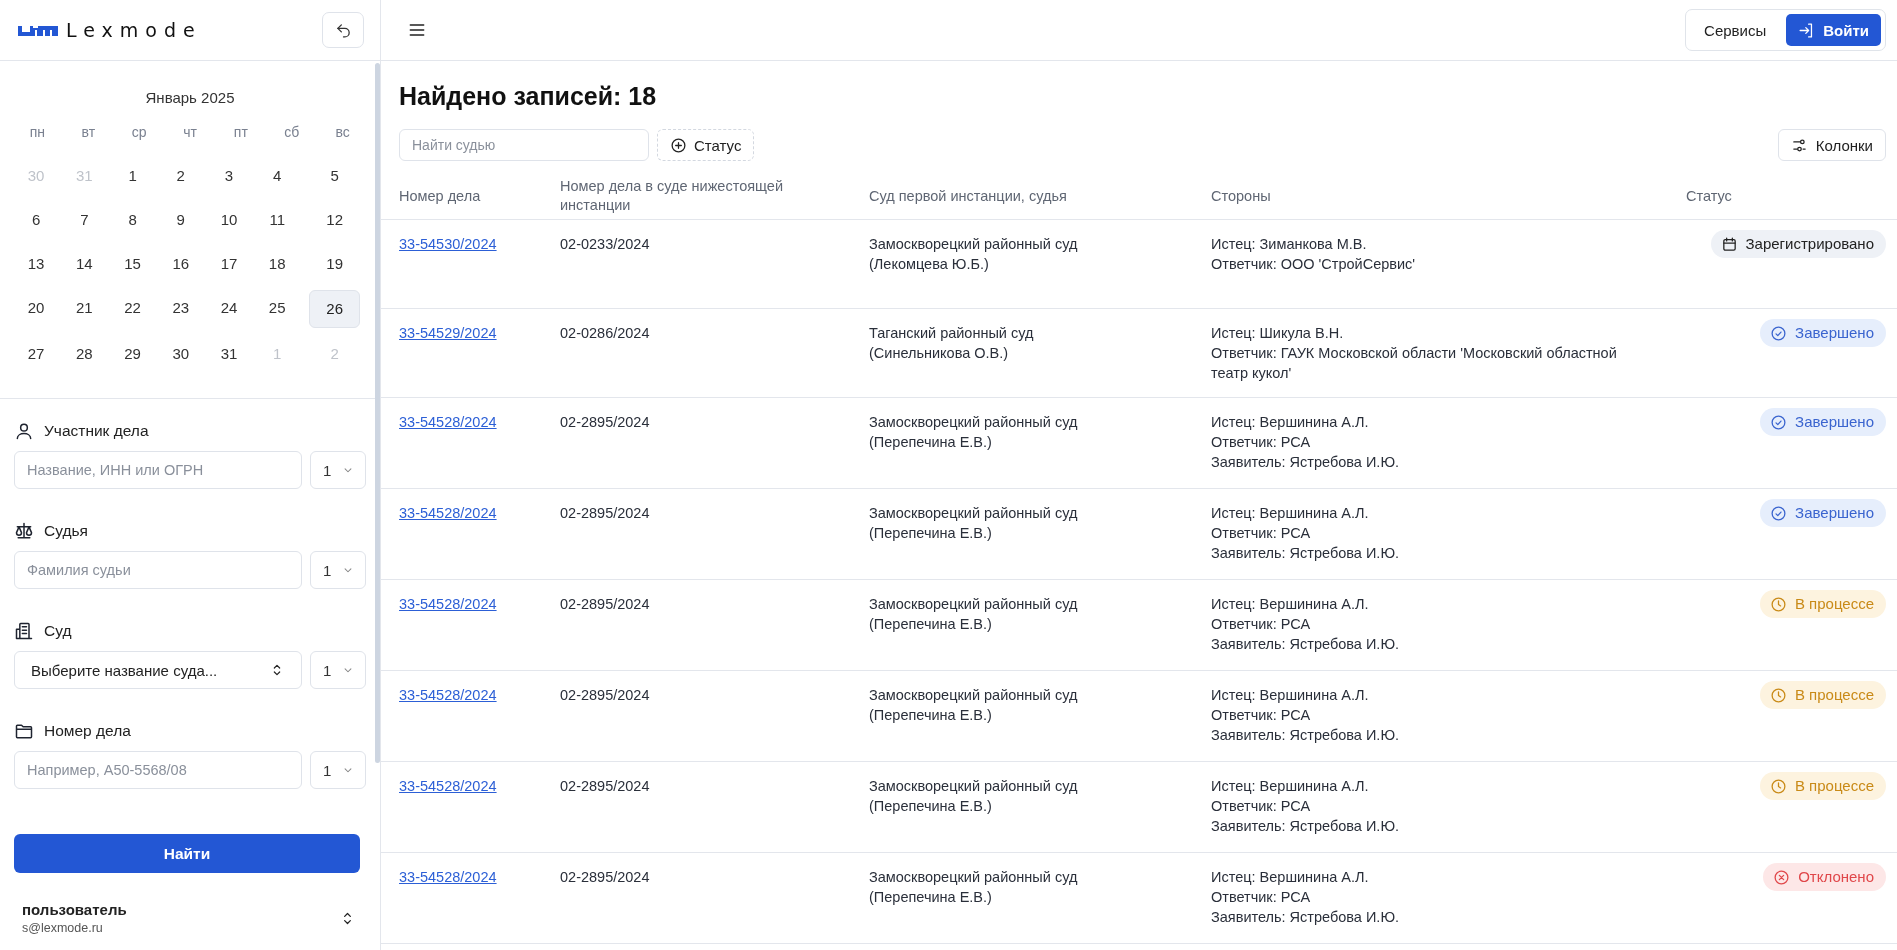  I want to click on calendar-day: 2, so click(180, 176).